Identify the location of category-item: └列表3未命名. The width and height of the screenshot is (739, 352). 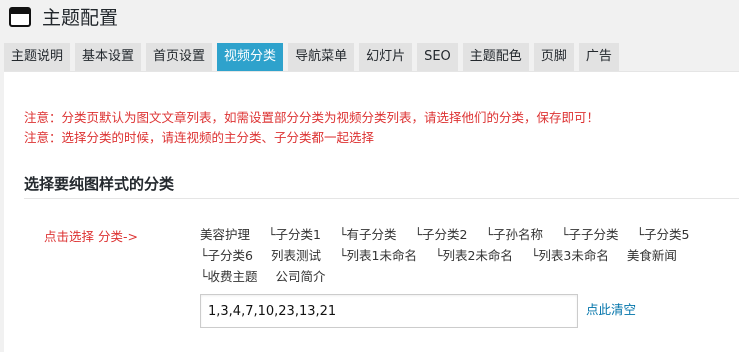
(570, 255).